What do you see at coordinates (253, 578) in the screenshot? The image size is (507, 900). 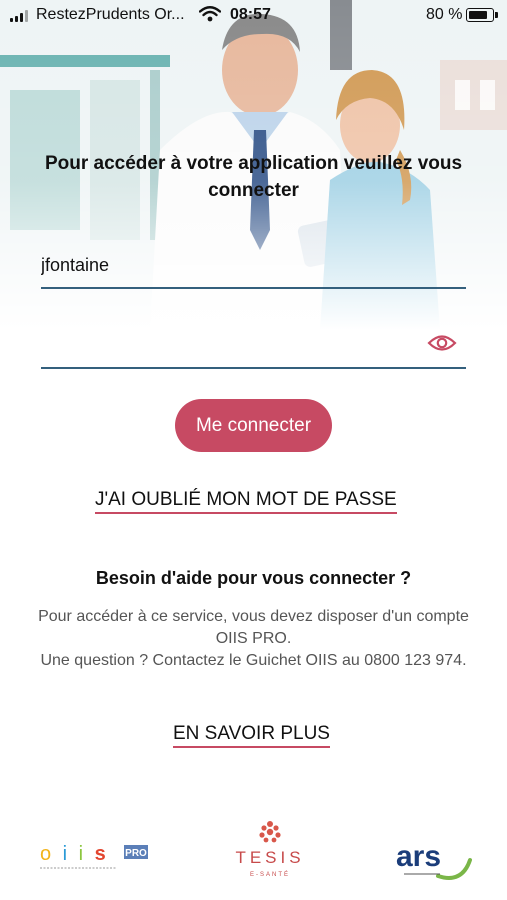 I see `help-title: Besoin d'aide pour vous connecter ?` at bounding box center [253, 578].